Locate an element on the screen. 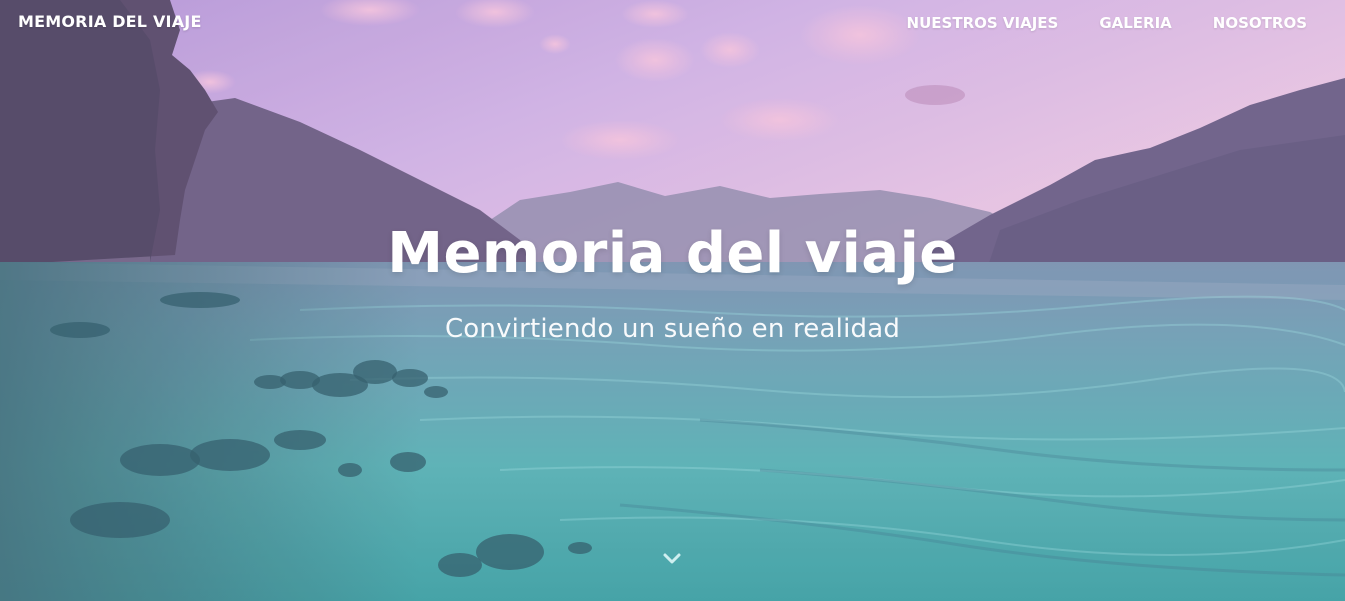 This screenshot has height=601, width=1345. brand-logo-link: MEMORIA DEL VIAJE is located at coordinates (110, 21).